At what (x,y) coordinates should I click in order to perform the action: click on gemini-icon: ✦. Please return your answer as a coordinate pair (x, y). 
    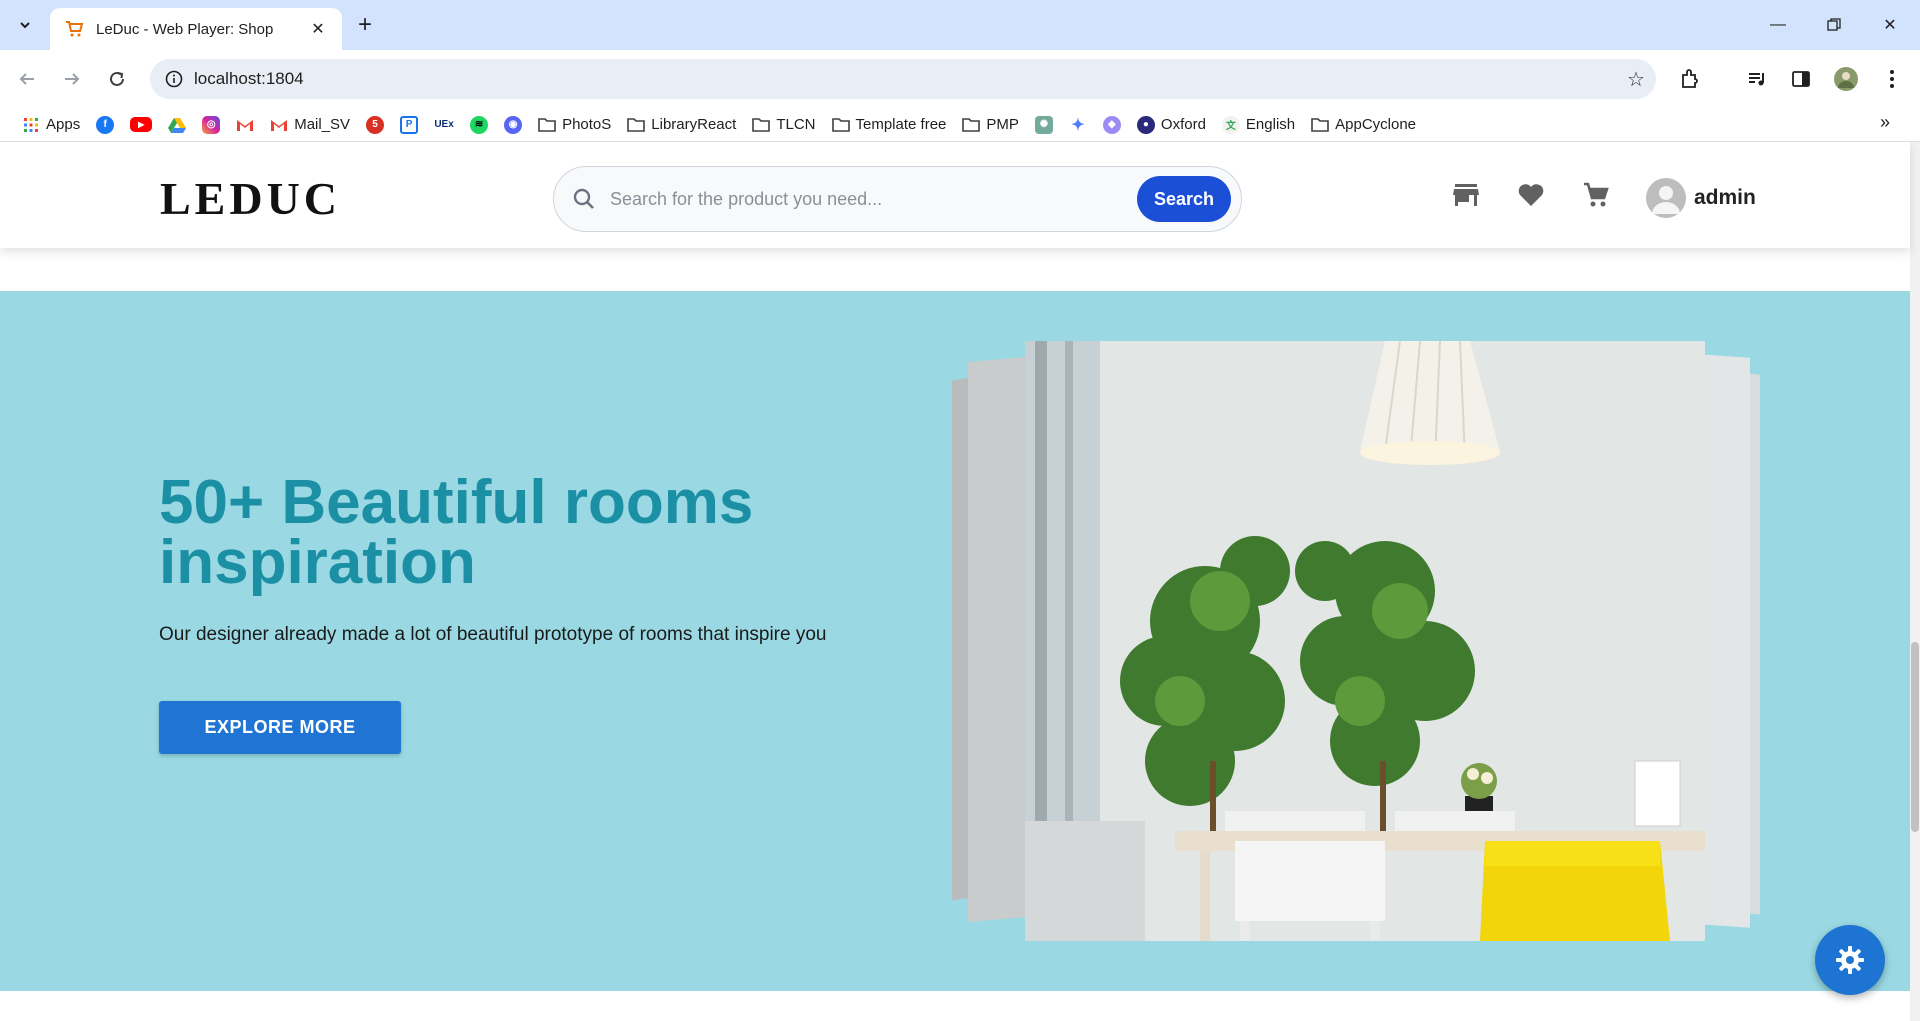
    Looking at the image, I should click on (1078, 125).